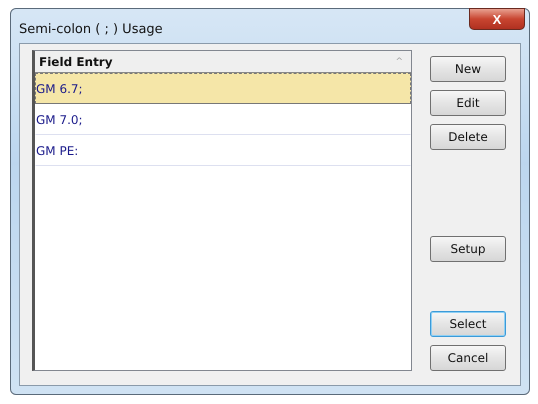  Describe the element at coordinates (468, 137) in the screenshot. I see `dialog-button: Delete` at that location.